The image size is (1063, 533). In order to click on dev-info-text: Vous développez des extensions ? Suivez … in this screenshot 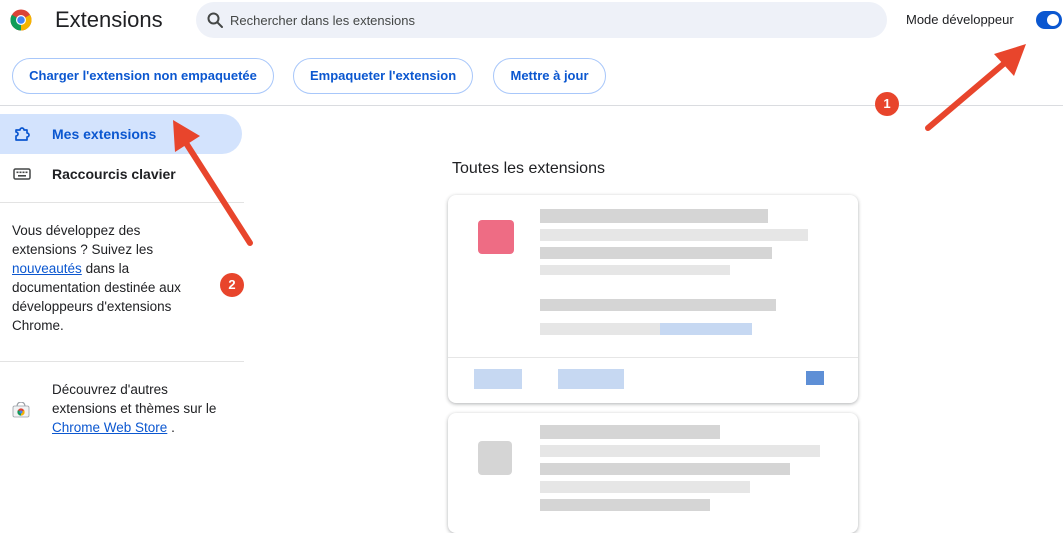, I will do `click(107, 278)`.